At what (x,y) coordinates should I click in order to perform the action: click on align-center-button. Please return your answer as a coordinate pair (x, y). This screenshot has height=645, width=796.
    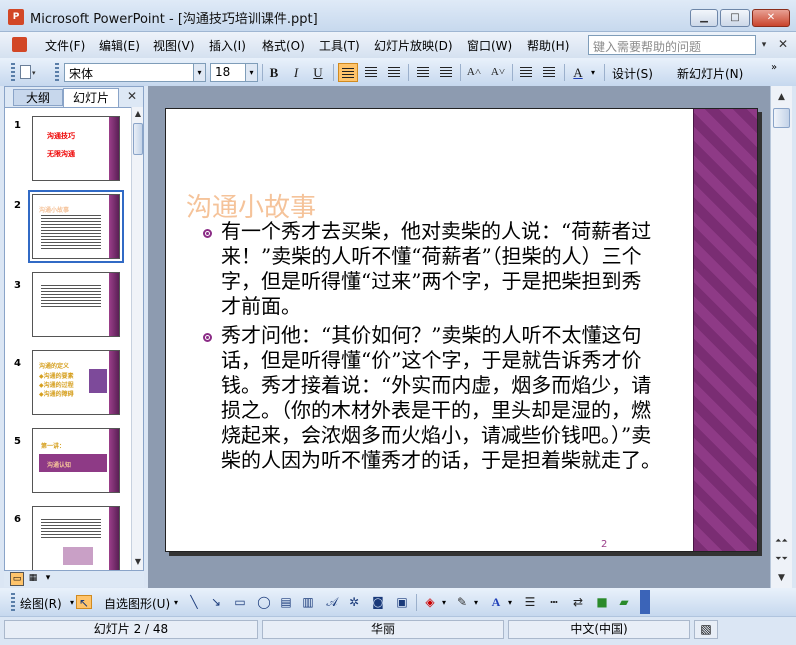
    Looking at the image, I should click on (371, 72).